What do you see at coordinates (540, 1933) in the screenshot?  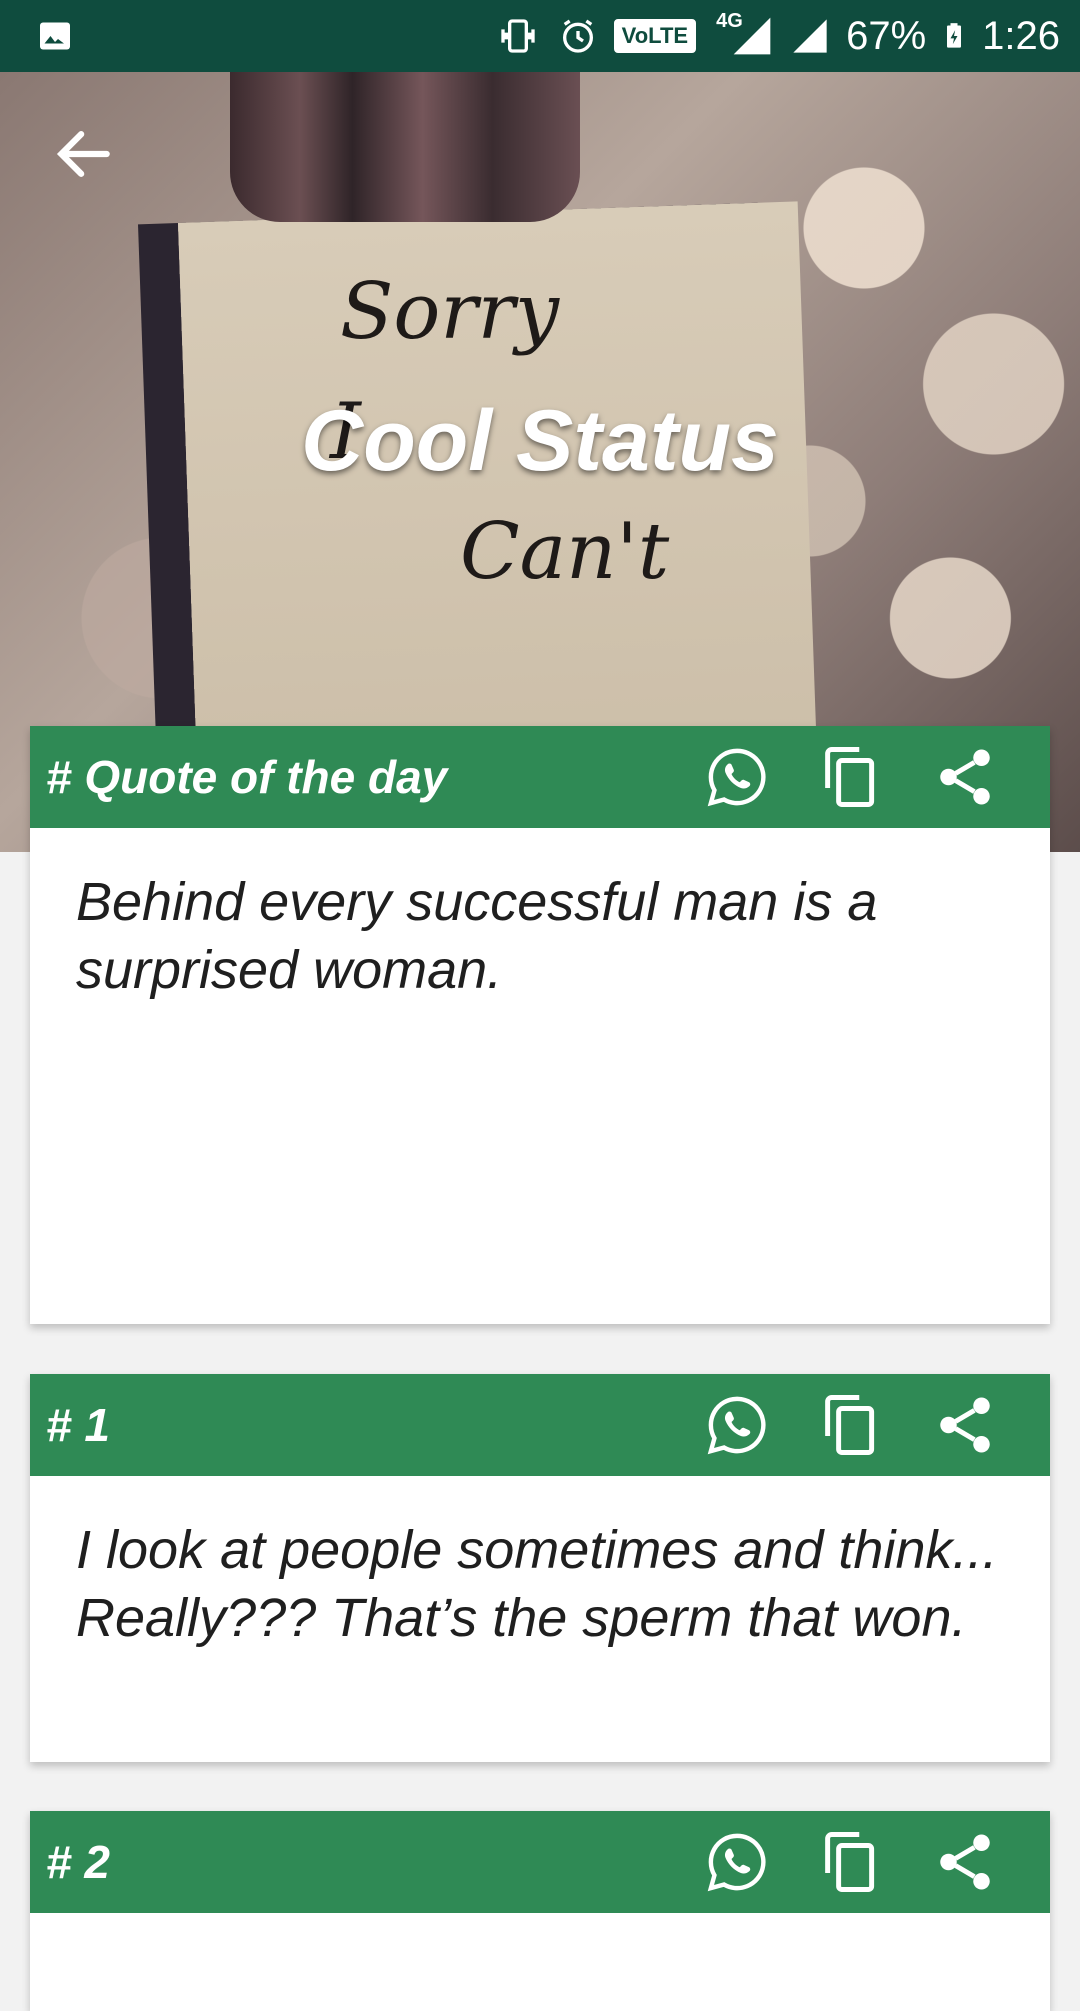 I see `quote-text` at bounding box center [540, 1933].